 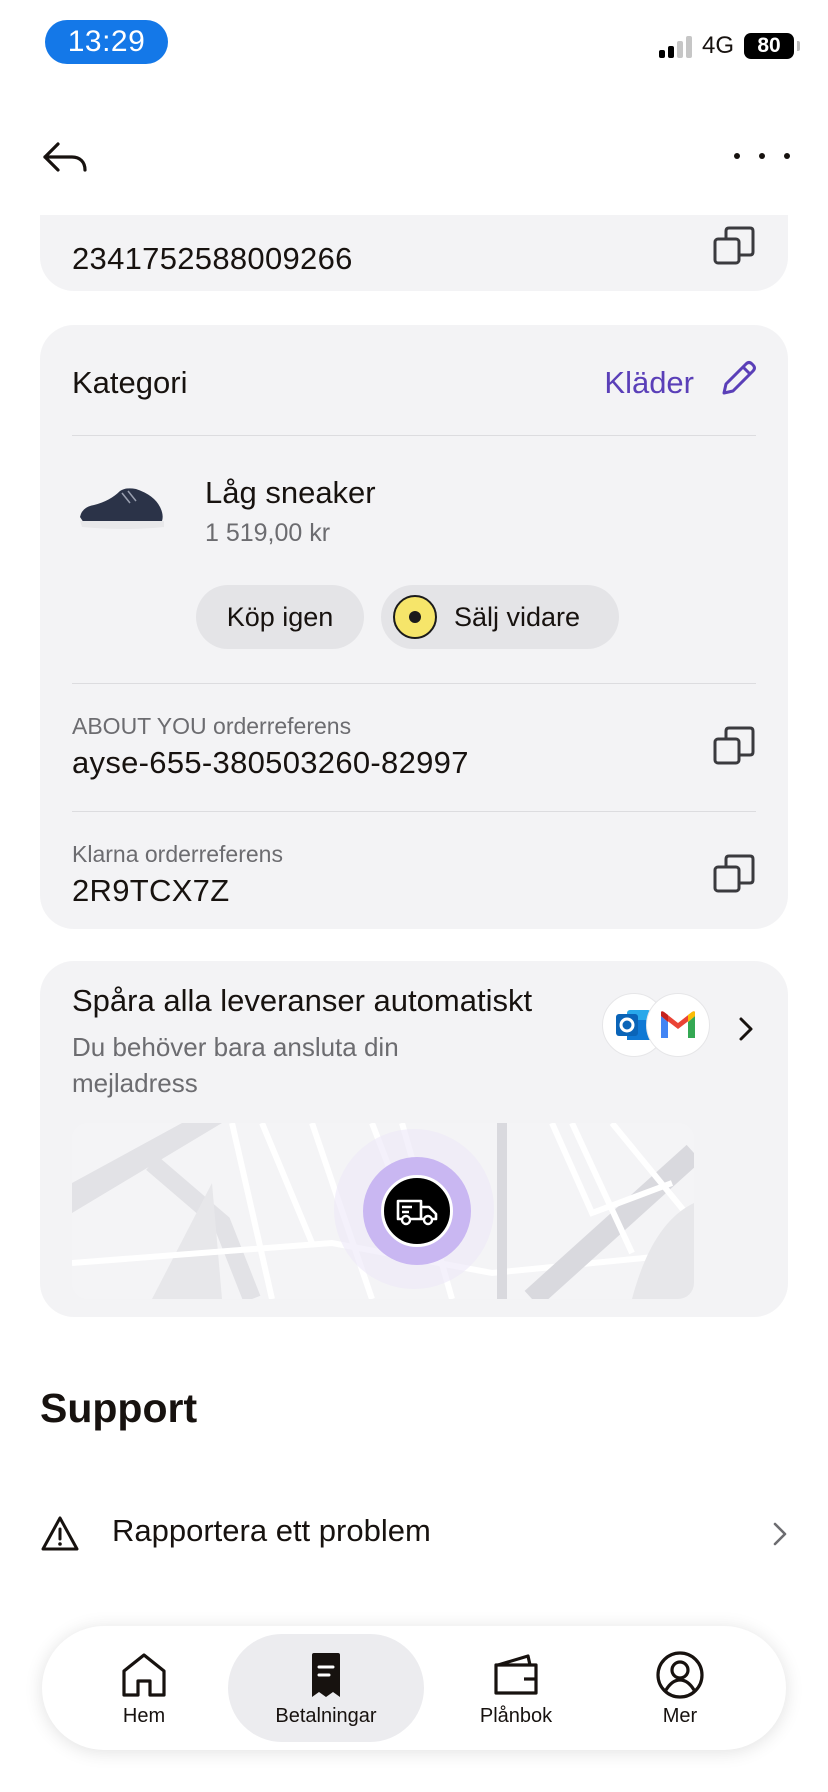 I want to click on about-you-ref-value: ayse-655-380503260-82997, so click(x=270, y=762).